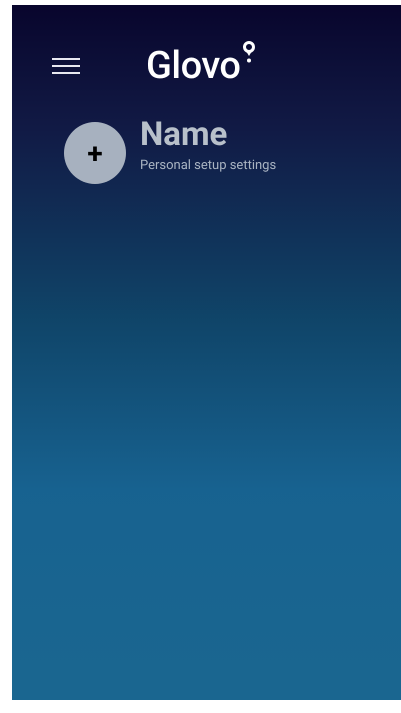 The image size is (401, 713). What do you see at coordinates (208, 166) in the screenshot?
I see `profile-subtitle: Personal setup settings` at bounding box center [208, 166].